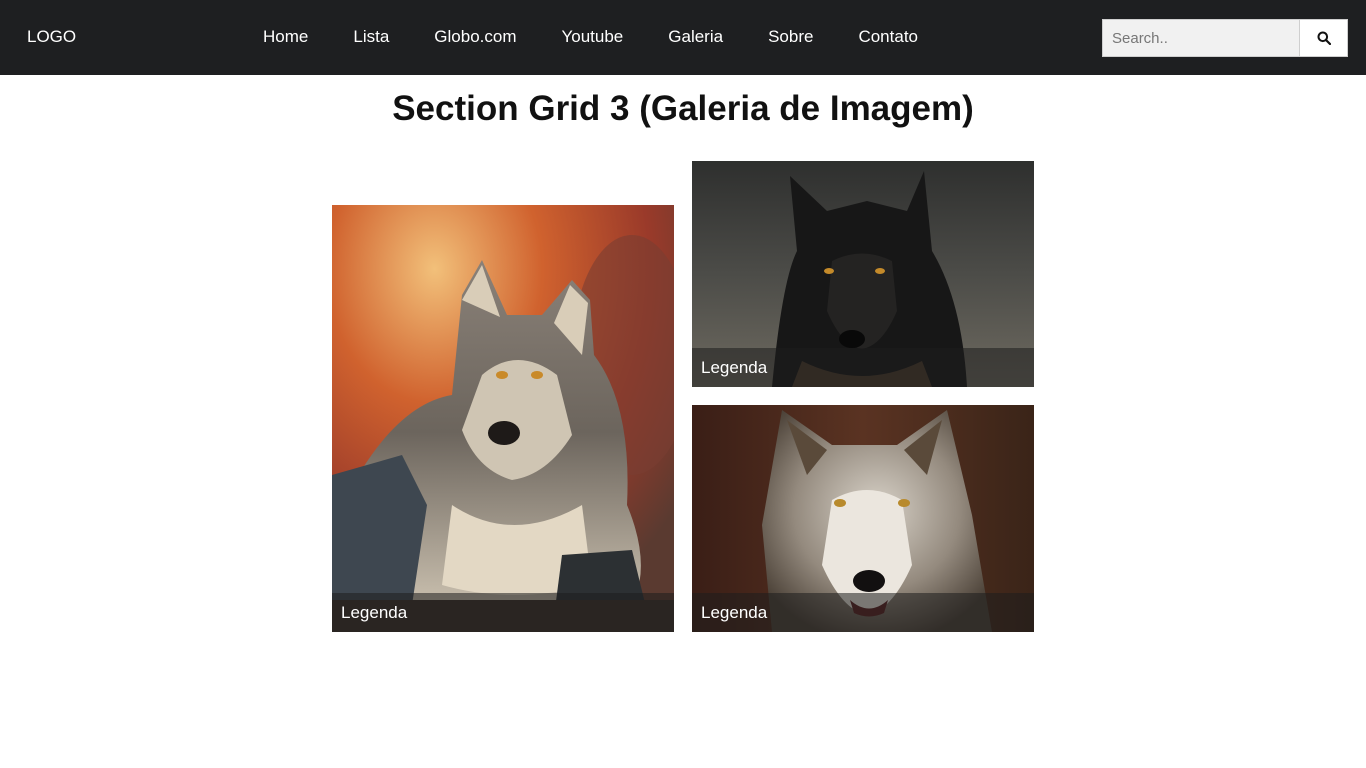 The image size is (1366, 768). Describe the element at coordinates (475, 37) in the screenshot. I see `nav-item-globo: Globo.com` at that location.